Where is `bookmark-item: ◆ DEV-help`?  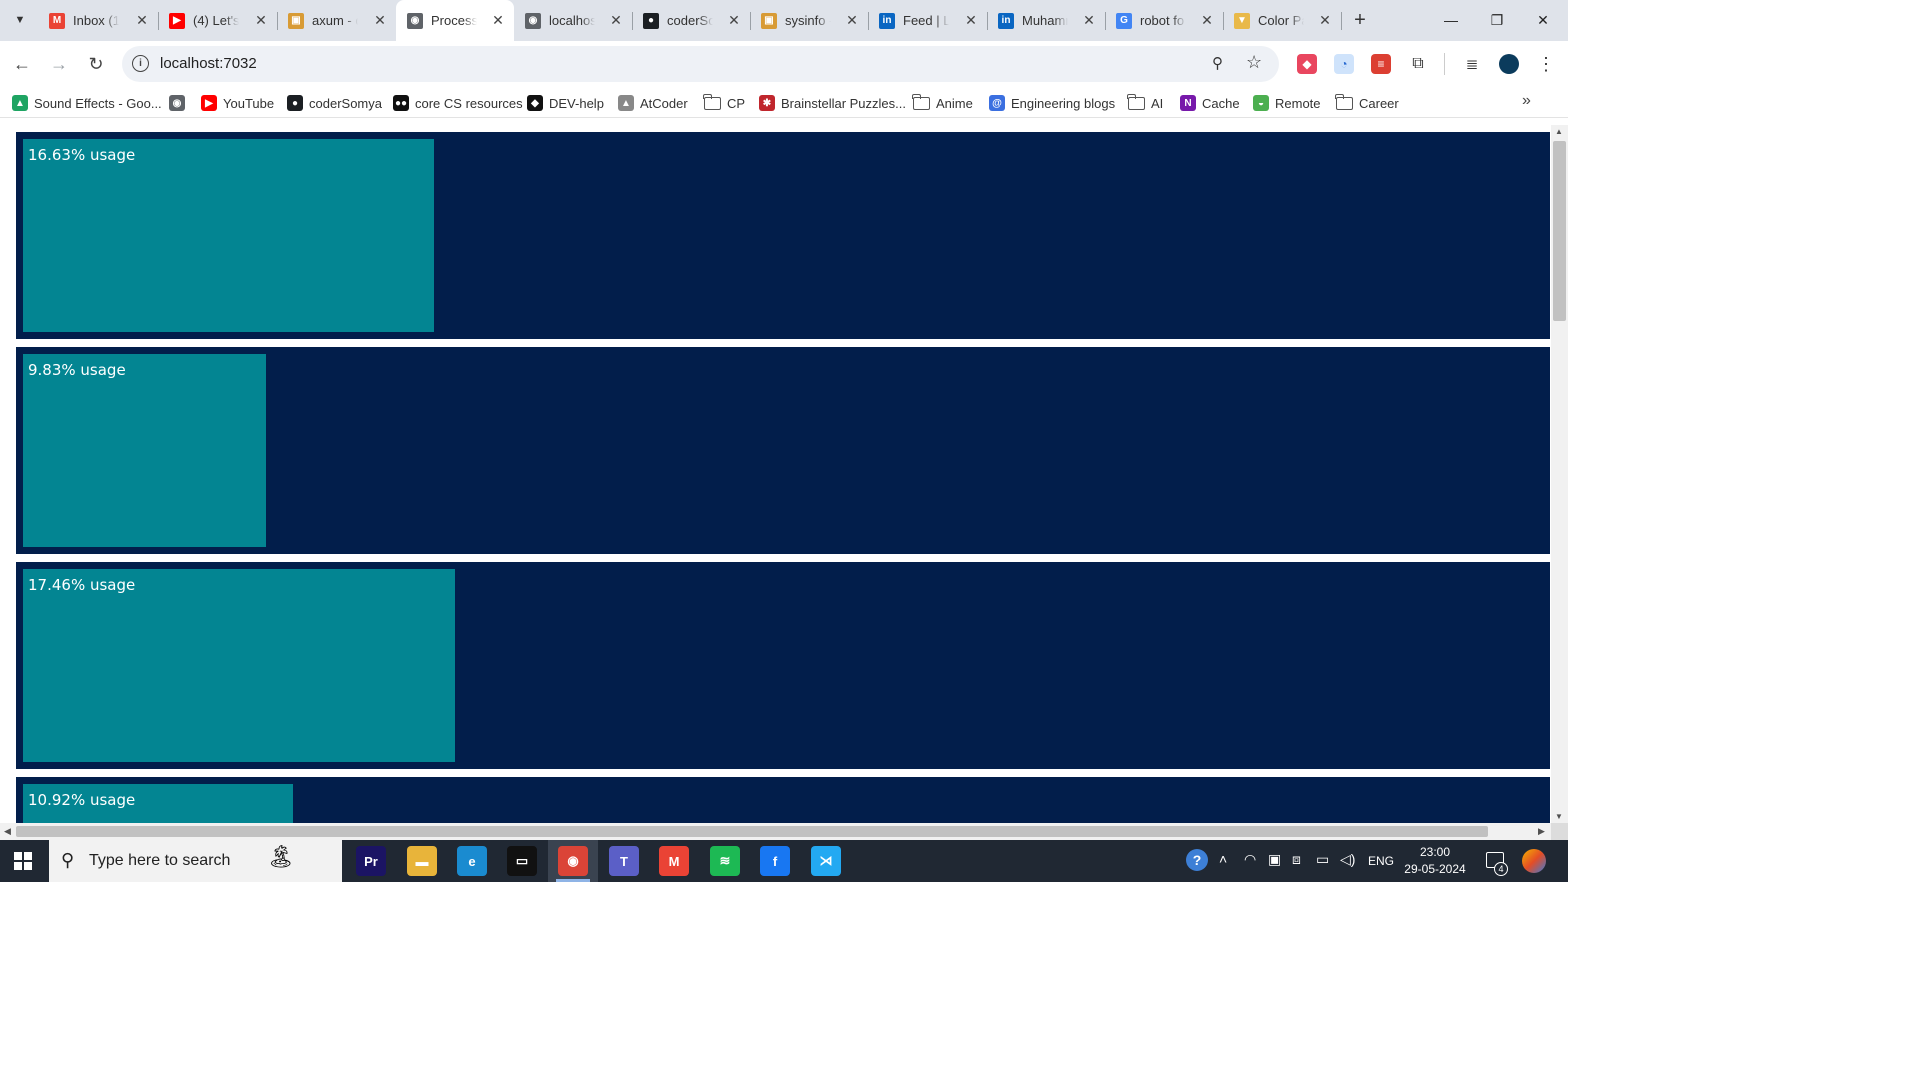 bookmark-item: ◆ DEV-help is located at coordinates (565, 103).